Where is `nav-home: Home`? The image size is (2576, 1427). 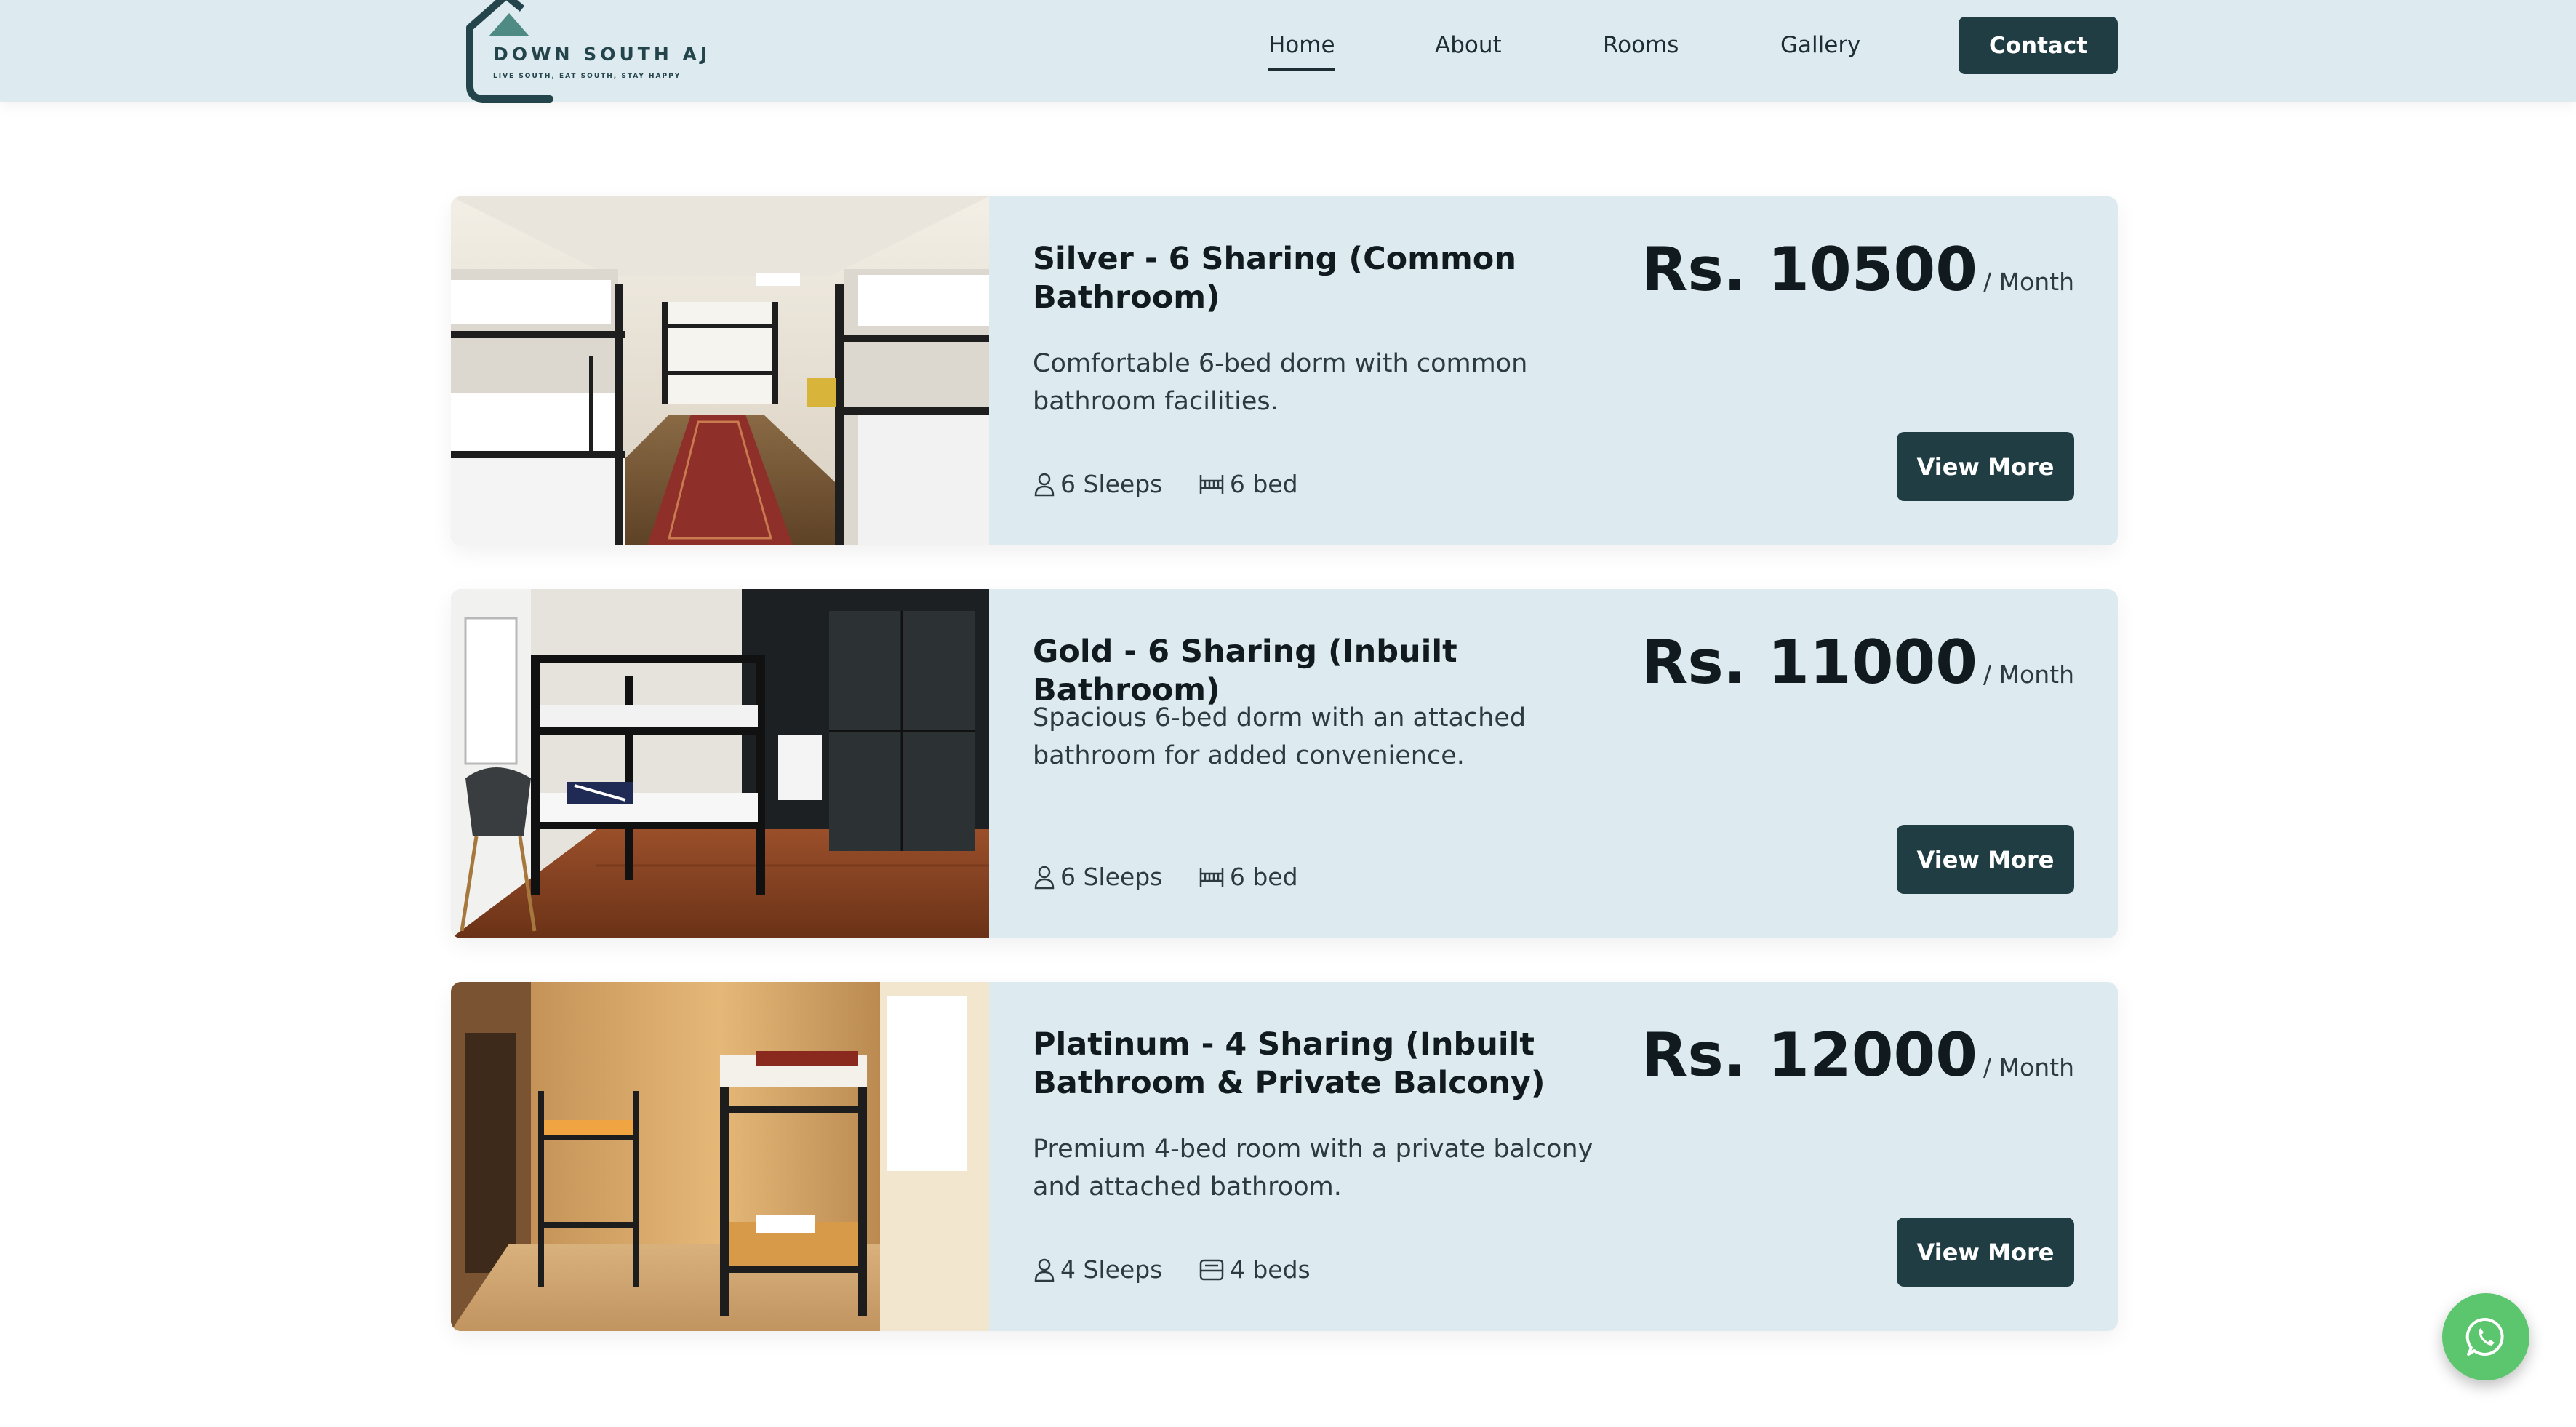
nav-home: Home is located at coordinates (1301, 51).